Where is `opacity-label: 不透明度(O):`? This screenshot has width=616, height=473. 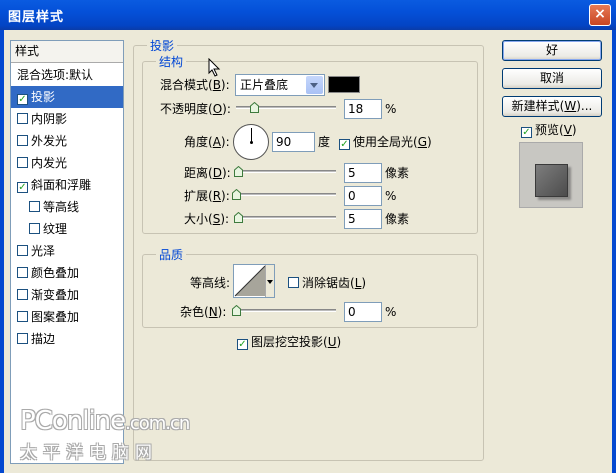 opacity-label: 不透明度(O): is located at coordinates (195, 109).